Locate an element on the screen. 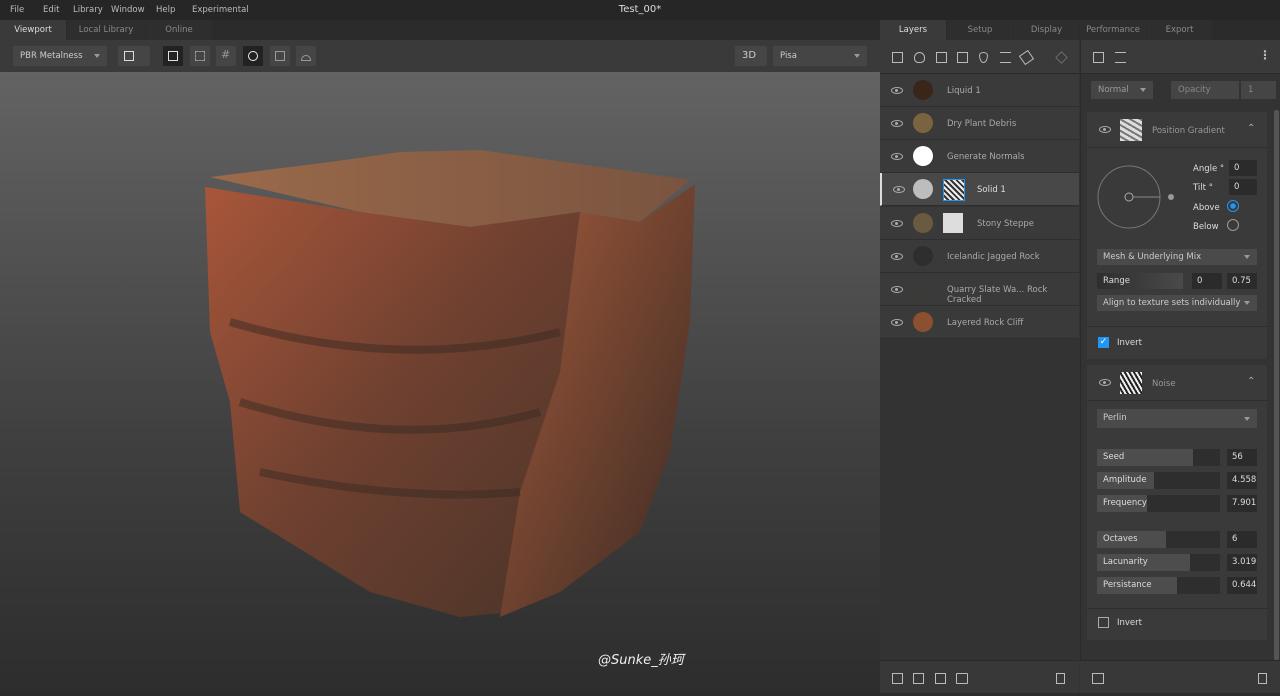 The width and height of the screenshot is (1280, 696). range-slider: Range is located at coordinates (1140, 281).